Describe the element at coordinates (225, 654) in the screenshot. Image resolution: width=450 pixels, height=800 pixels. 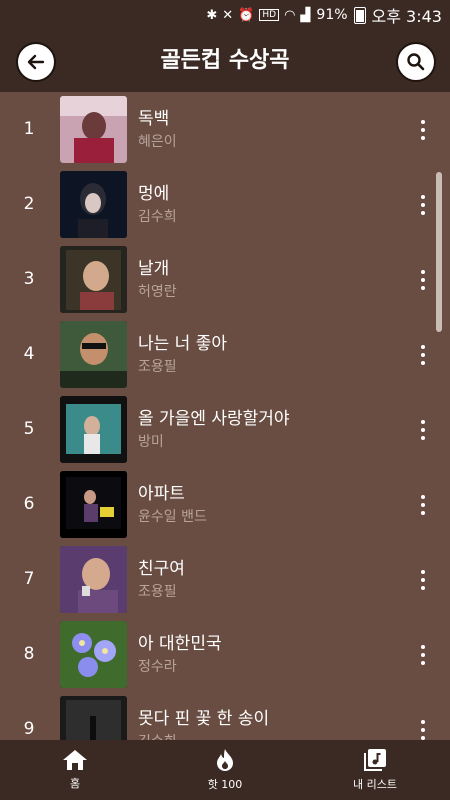
I see `song-row: 8 아 대한민국 정수라` at that location.